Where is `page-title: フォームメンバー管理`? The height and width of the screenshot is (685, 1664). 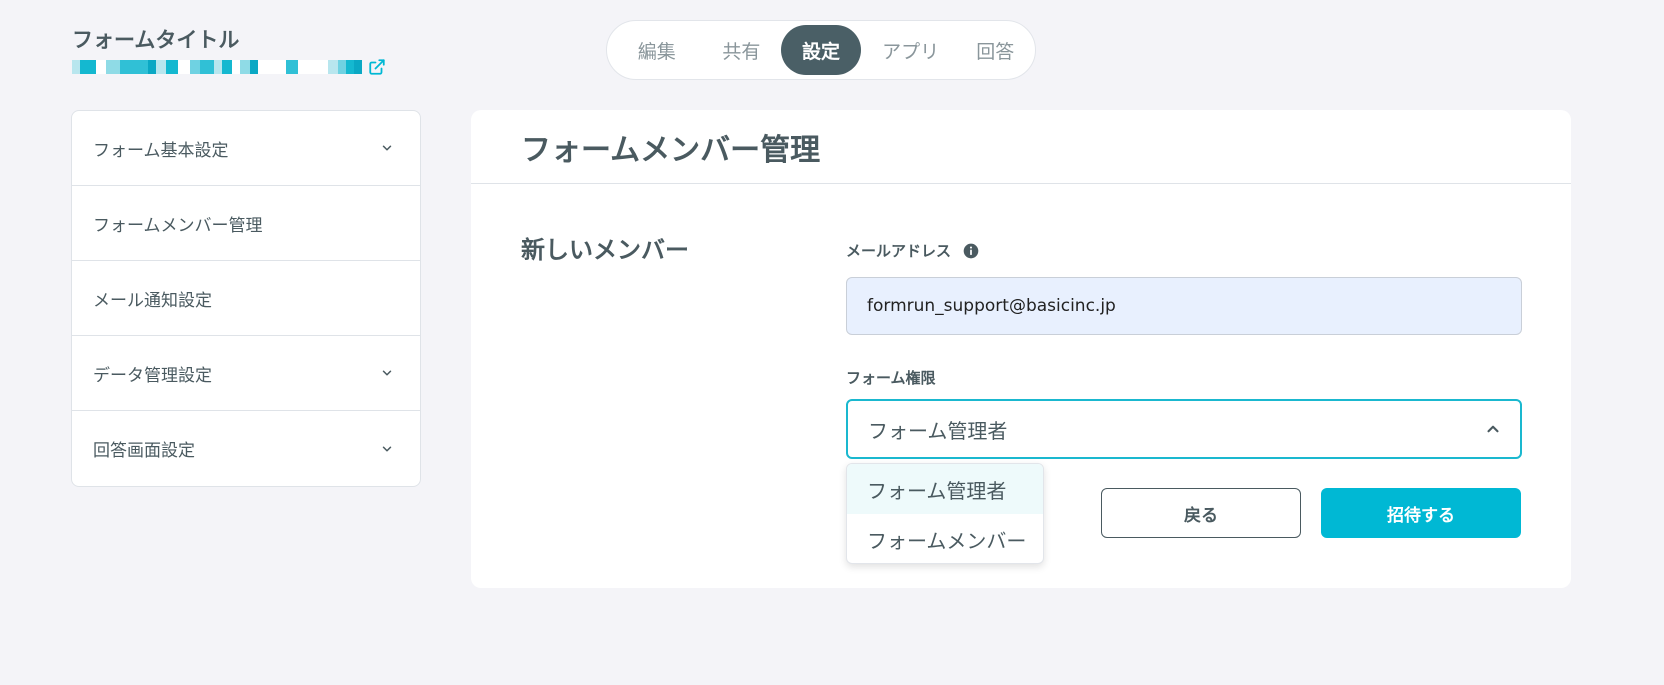 page-title: フォームメンバー管理 is located at coordinates (671, 150).